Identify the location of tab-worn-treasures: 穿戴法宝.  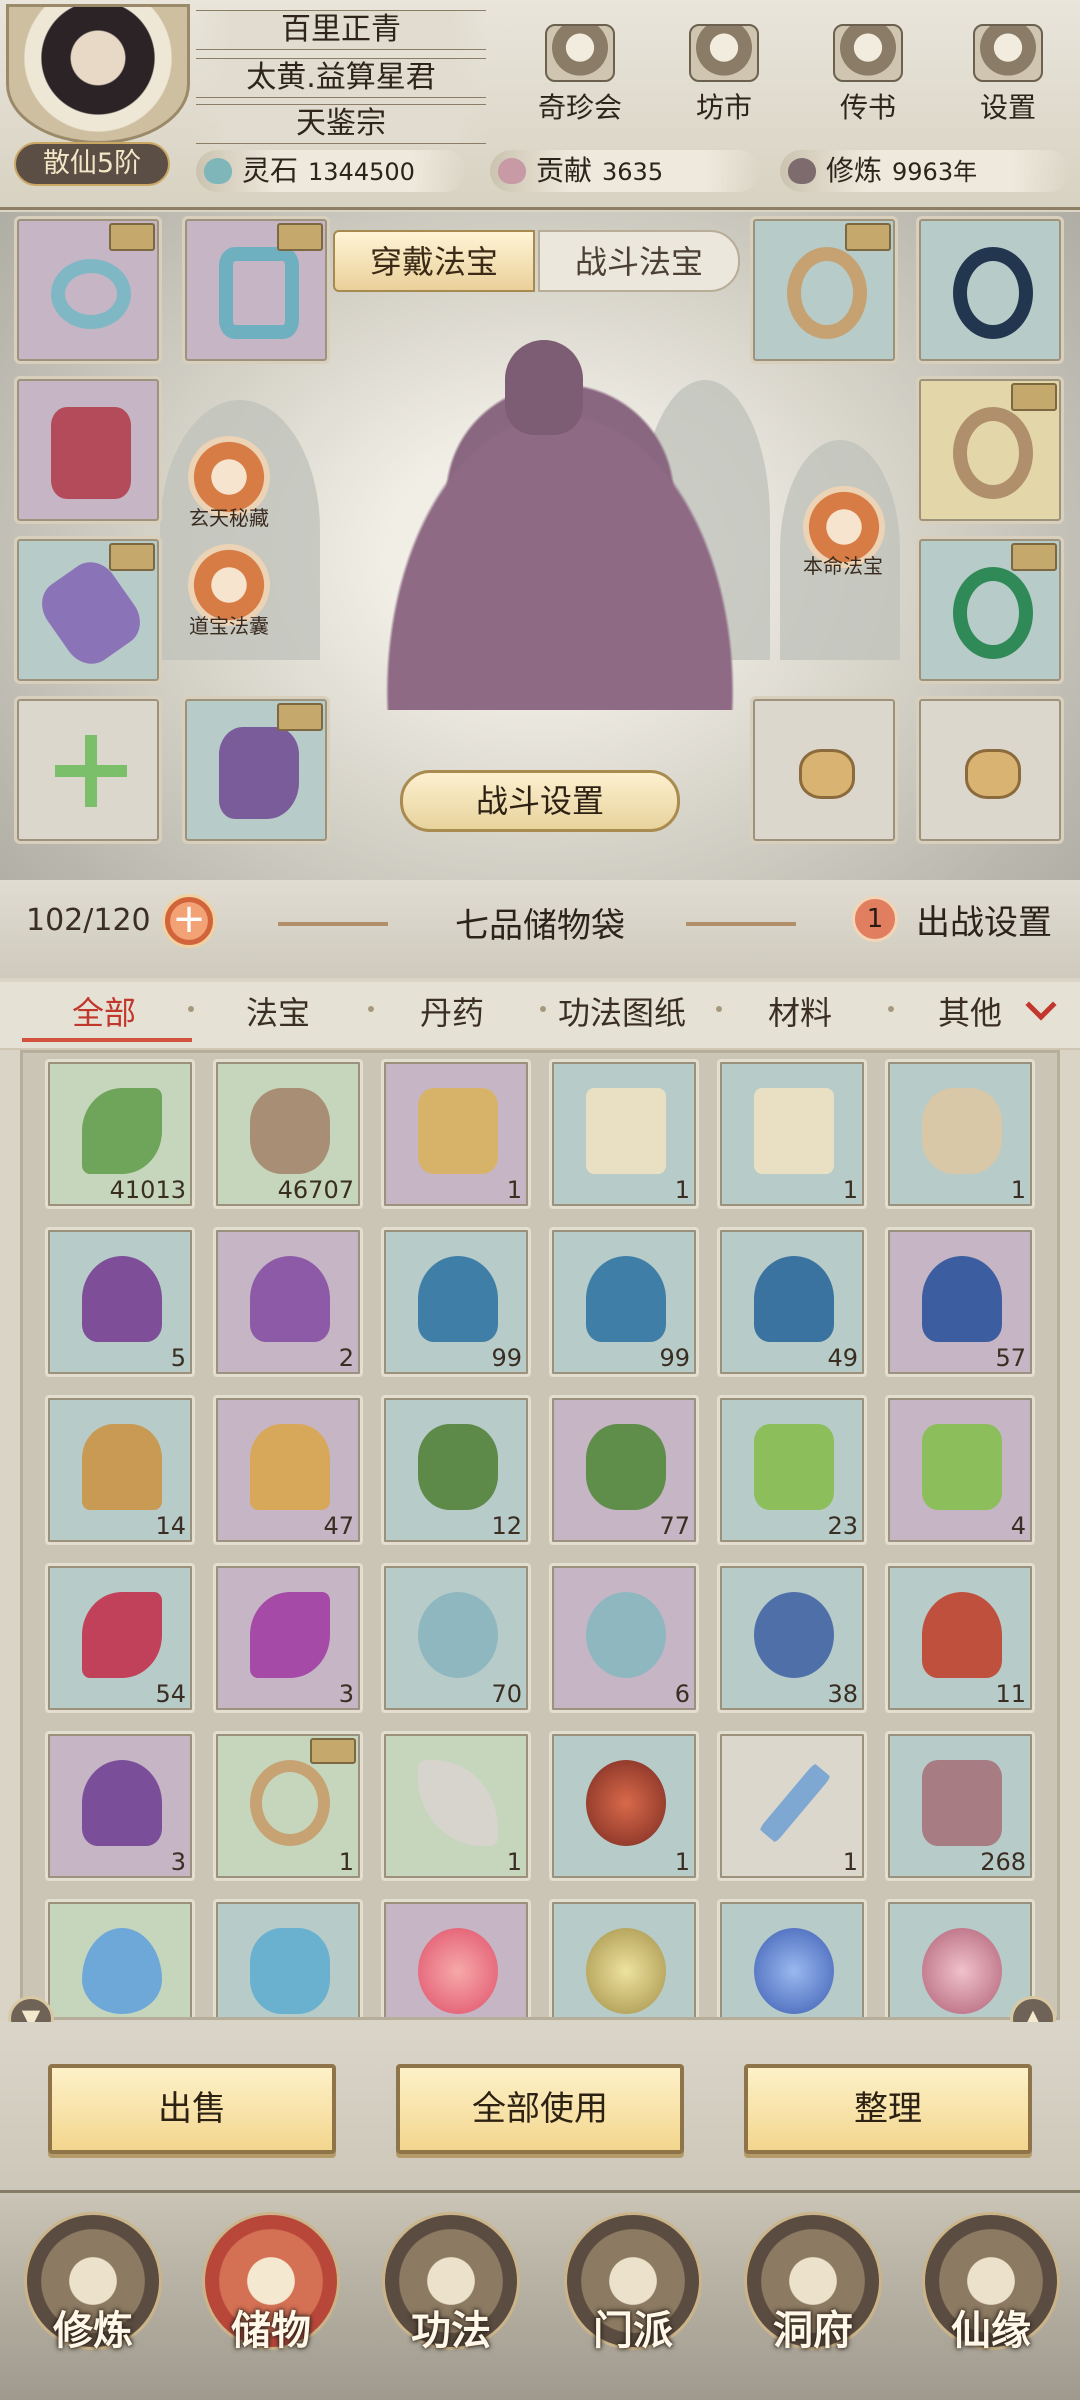
(434, 261).